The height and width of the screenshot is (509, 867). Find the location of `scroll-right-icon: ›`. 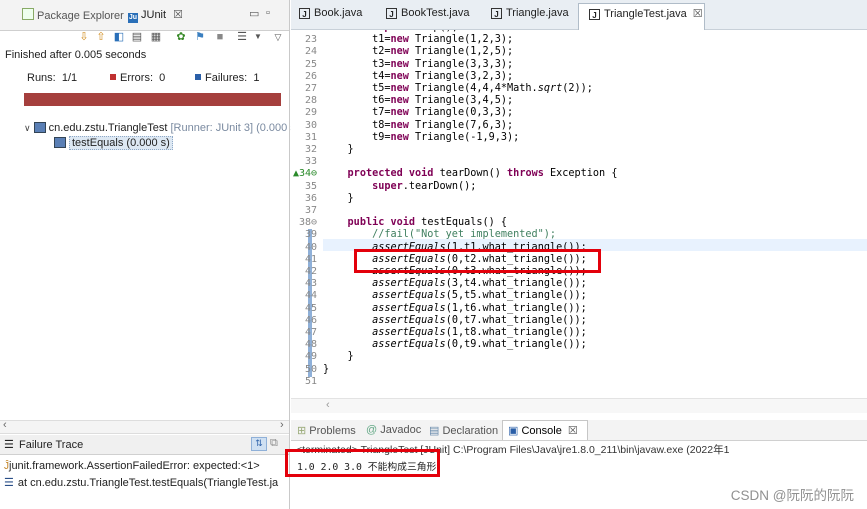

scroll-right-icon: › is located at coordinates (282, 425).